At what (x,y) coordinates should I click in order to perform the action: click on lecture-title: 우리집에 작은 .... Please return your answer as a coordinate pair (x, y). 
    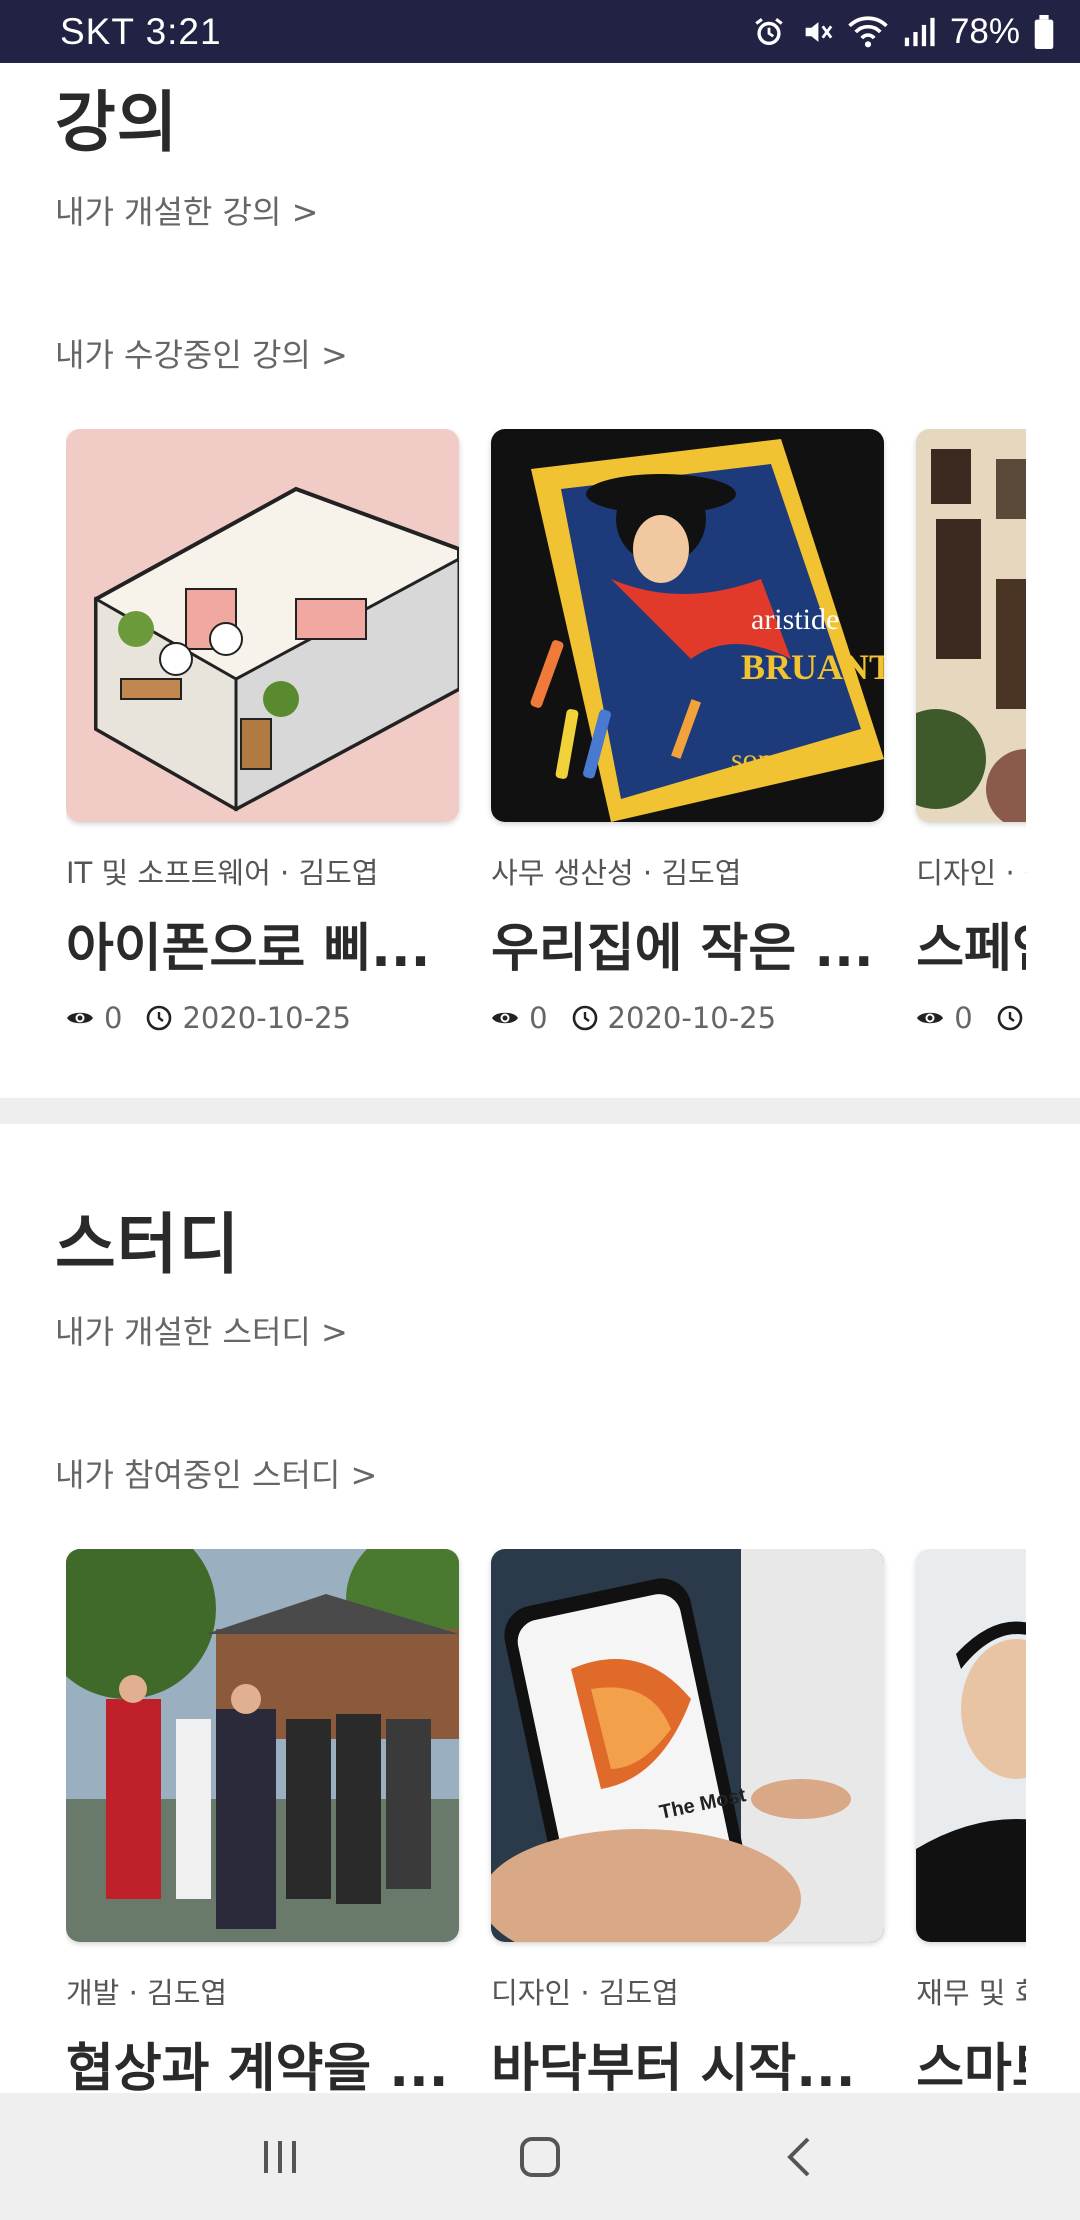
    Looking at the image, I should click on (682, 949).